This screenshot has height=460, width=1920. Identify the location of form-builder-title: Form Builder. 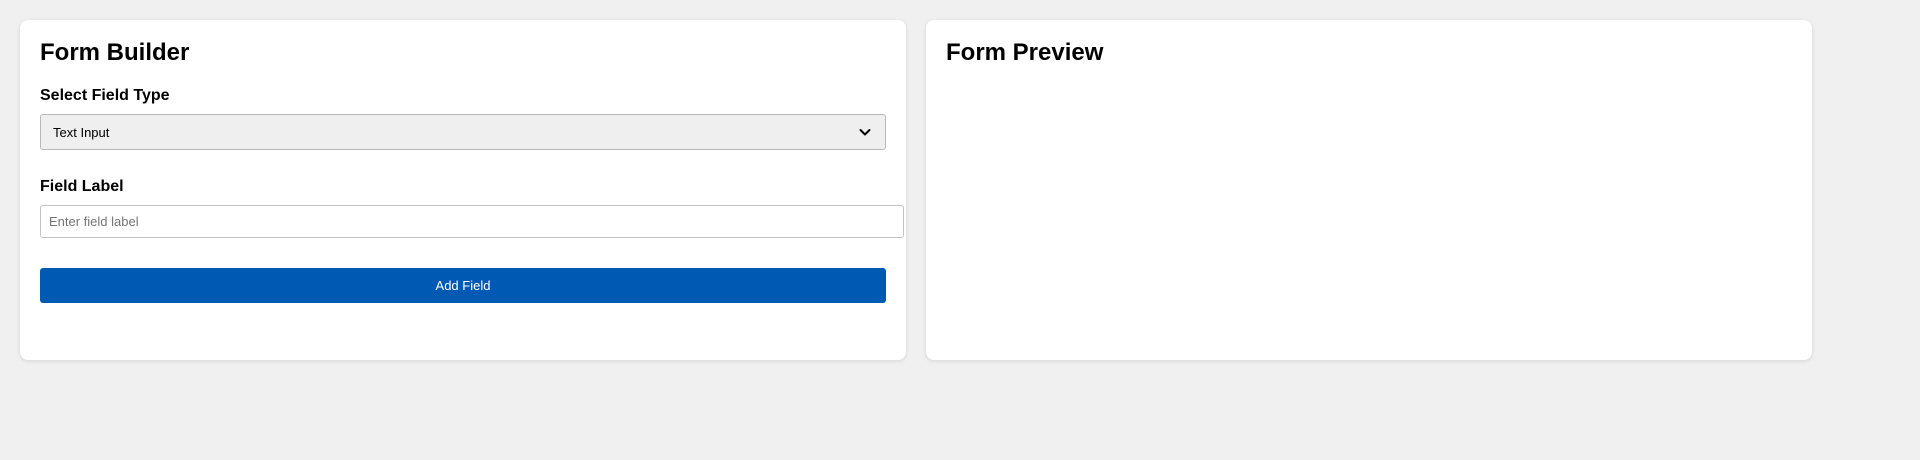
(115, 52).